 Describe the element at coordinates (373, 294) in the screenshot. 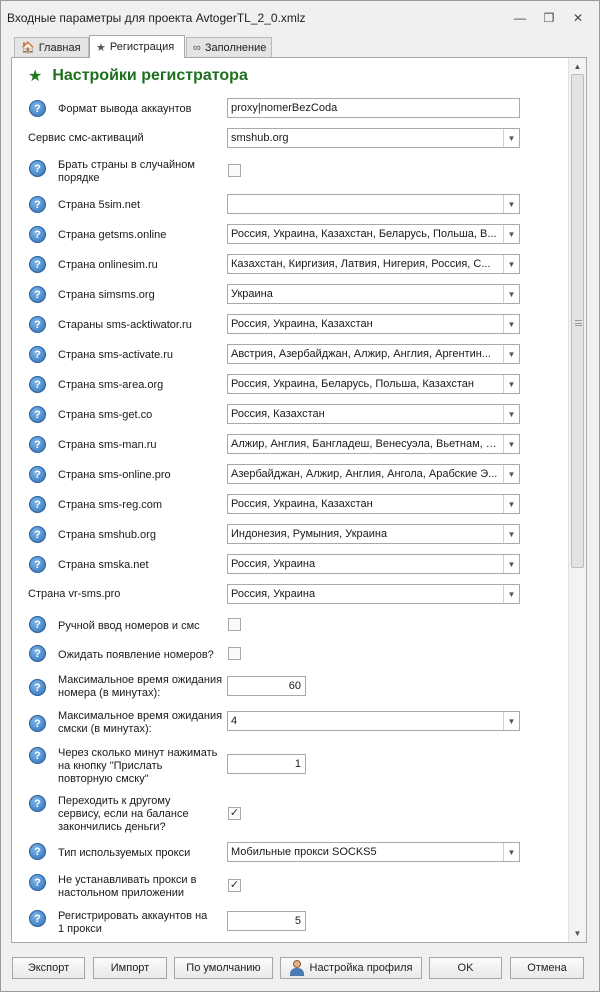

I see `country-simsms-select: Украина ▼` at that location.